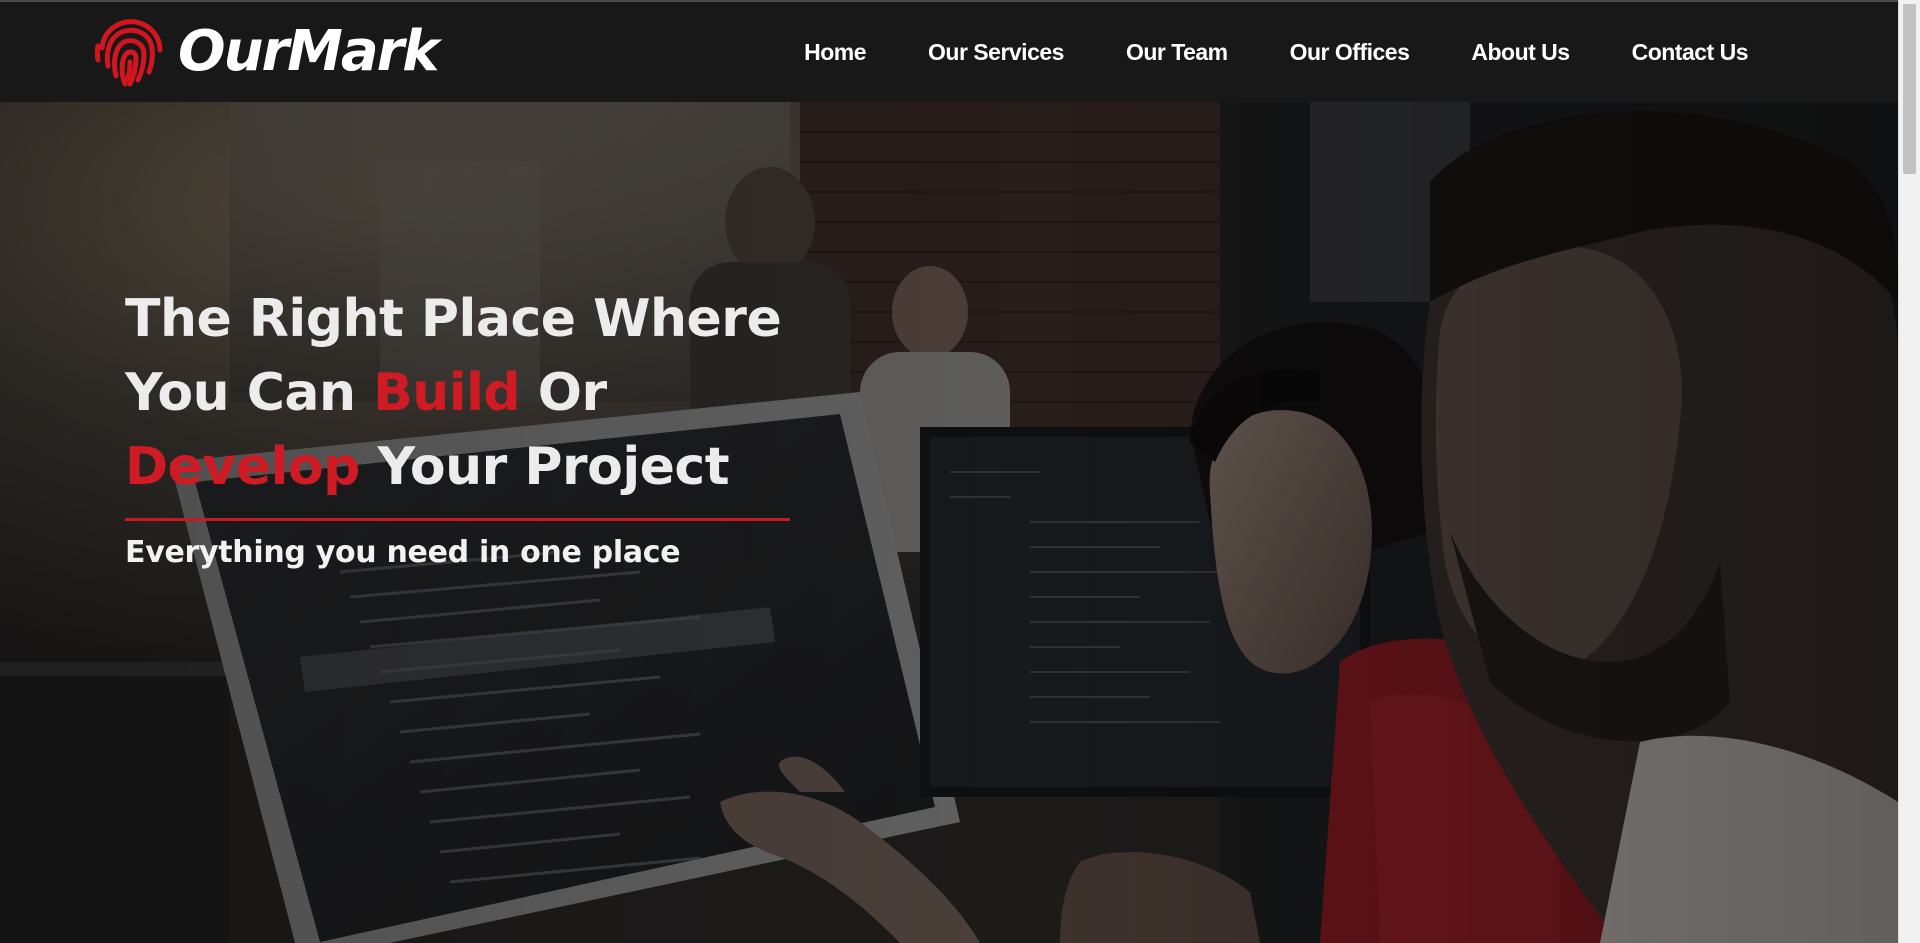 The height and width of the screenshot is (943, 1920). Describe the element at coordinates (457, 519) in the screenshot. I see `hero-divider` at that location.